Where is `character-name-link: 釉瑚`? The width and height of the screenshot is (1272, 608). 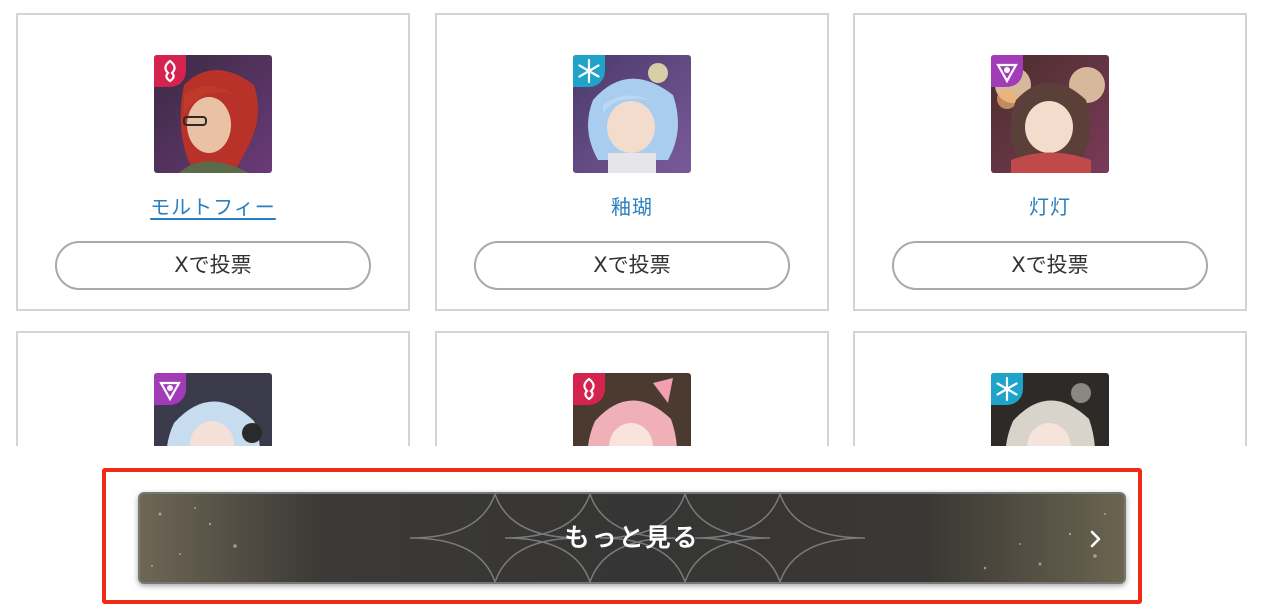 character-name-link: 釉瑚 is located at coordinates (632, 205).